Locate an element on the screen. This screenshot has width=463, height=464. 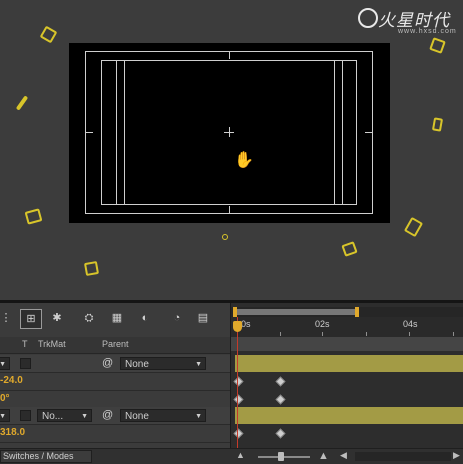
edge-tick-bottom is located at coordinates (229, 210).